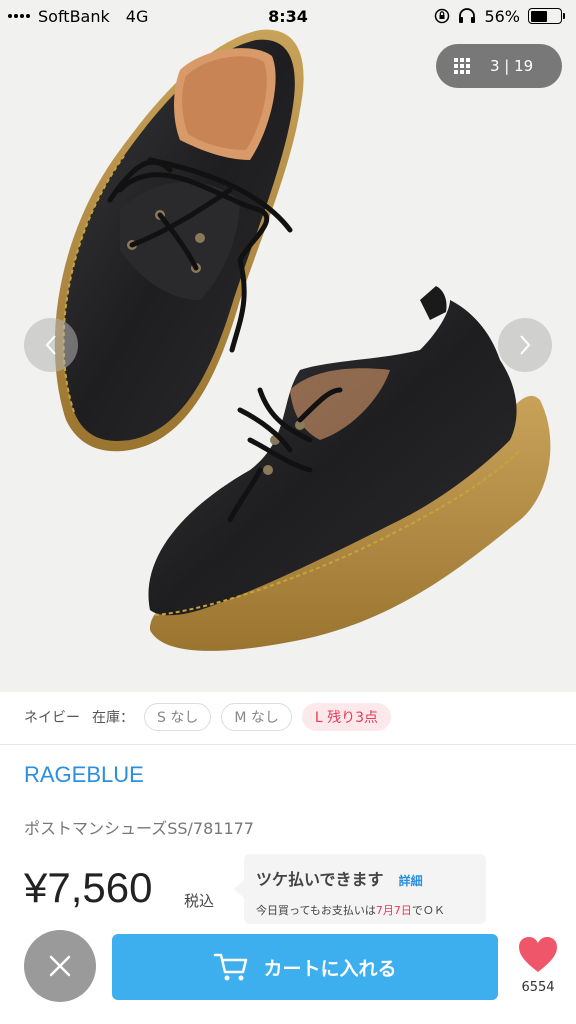 The width and height of the screenshot is (576, 1024). What do you see at coordinates (137, 16) in the screenshot?
I see `network-label: 4G` at bounding box center [137, 16].